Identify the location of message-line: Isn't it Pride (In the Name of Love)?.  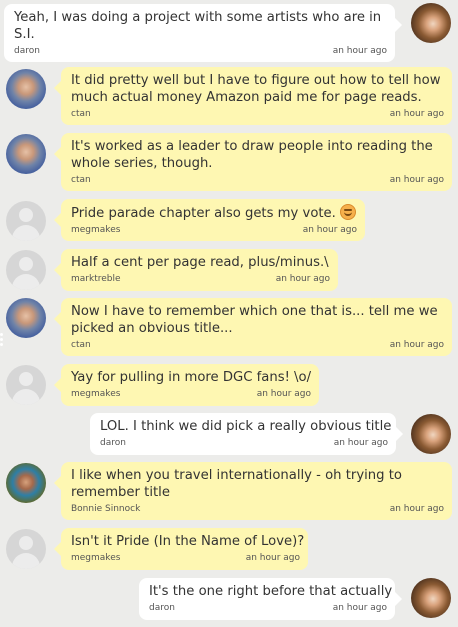
(188, 541).